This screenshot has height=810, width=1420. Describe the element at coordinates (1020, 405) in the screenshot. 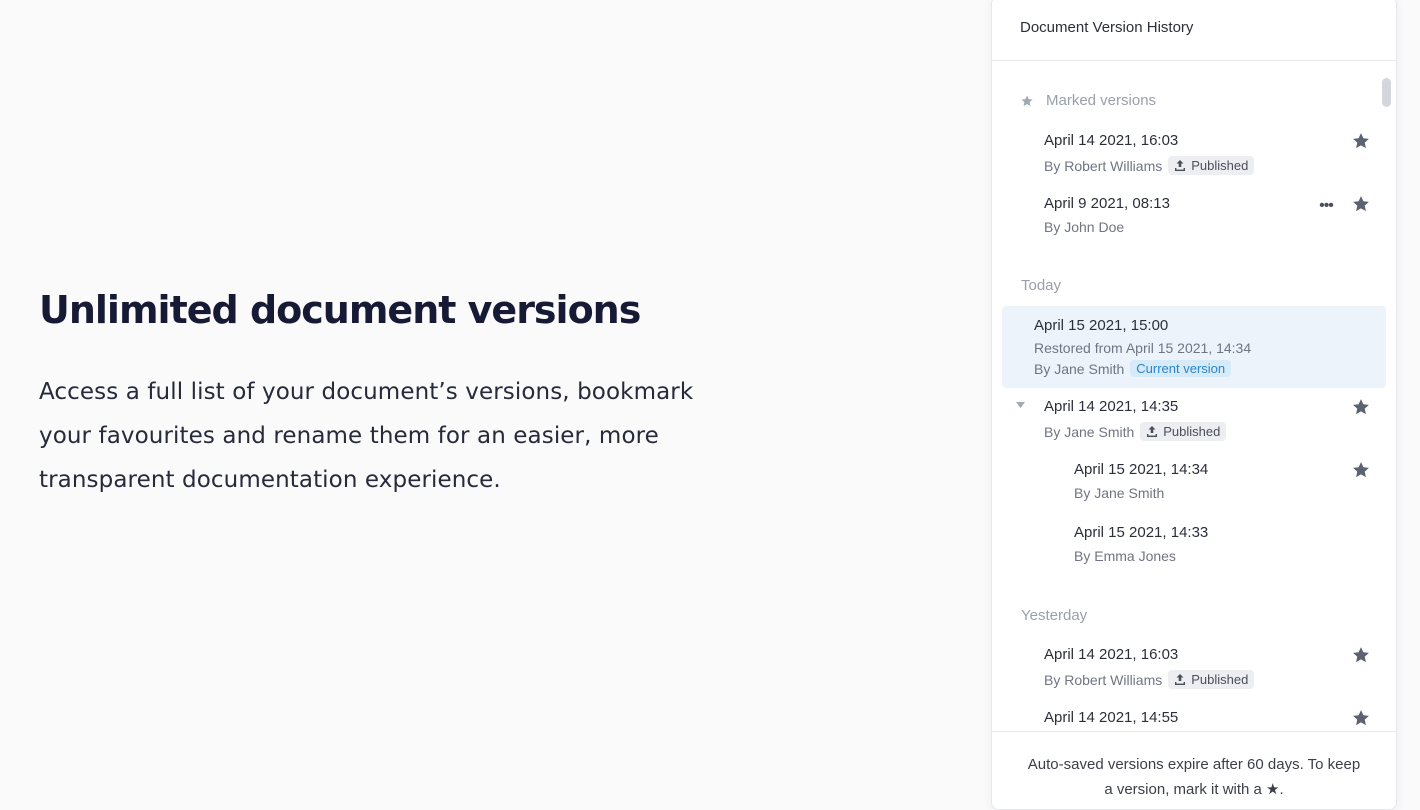

I see `chevron-down-icon` at that location.